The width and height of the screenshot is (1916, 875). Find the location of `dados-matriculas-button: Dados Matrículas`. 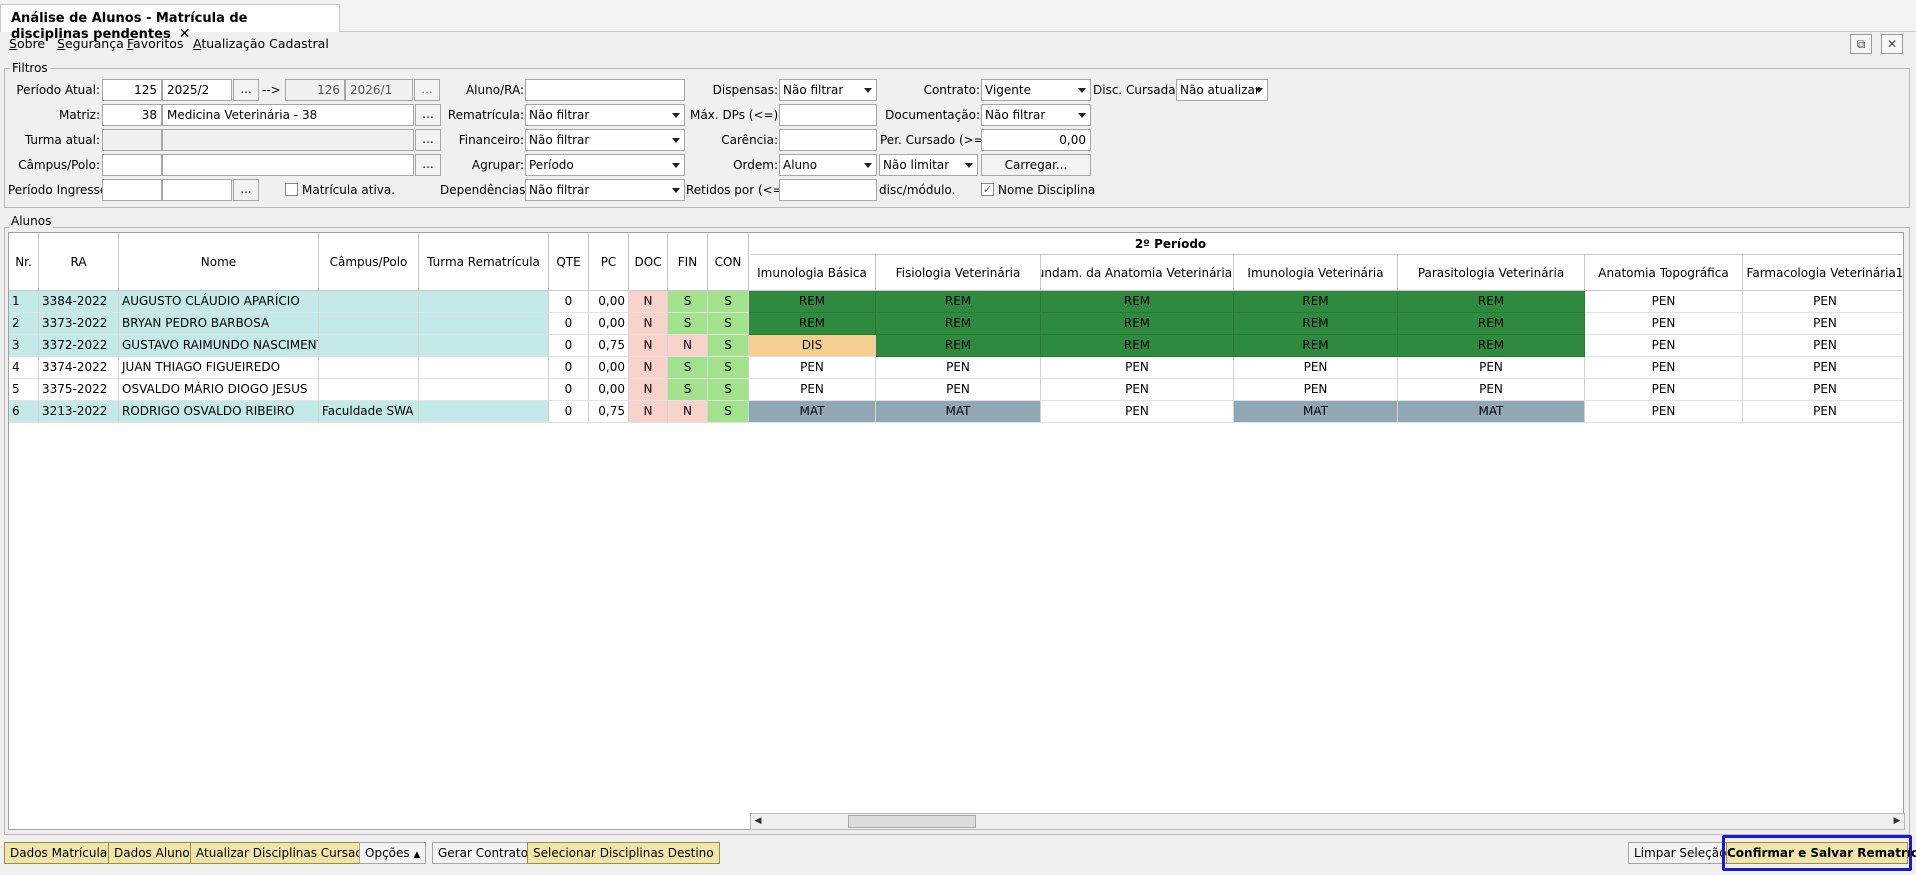

dados-matriculas-button: Dados Matrículas is located at coordinates (62, 853).